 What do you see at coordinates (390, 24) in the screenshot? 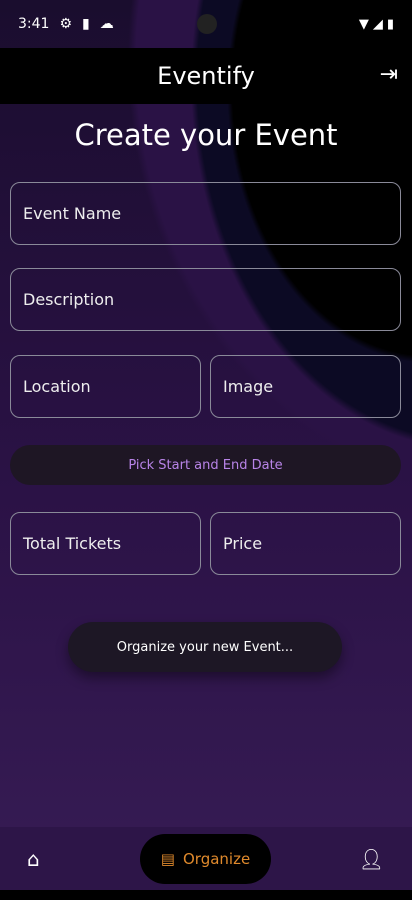
I see `battery-icon: ▮` at bounding box center [390, 24].